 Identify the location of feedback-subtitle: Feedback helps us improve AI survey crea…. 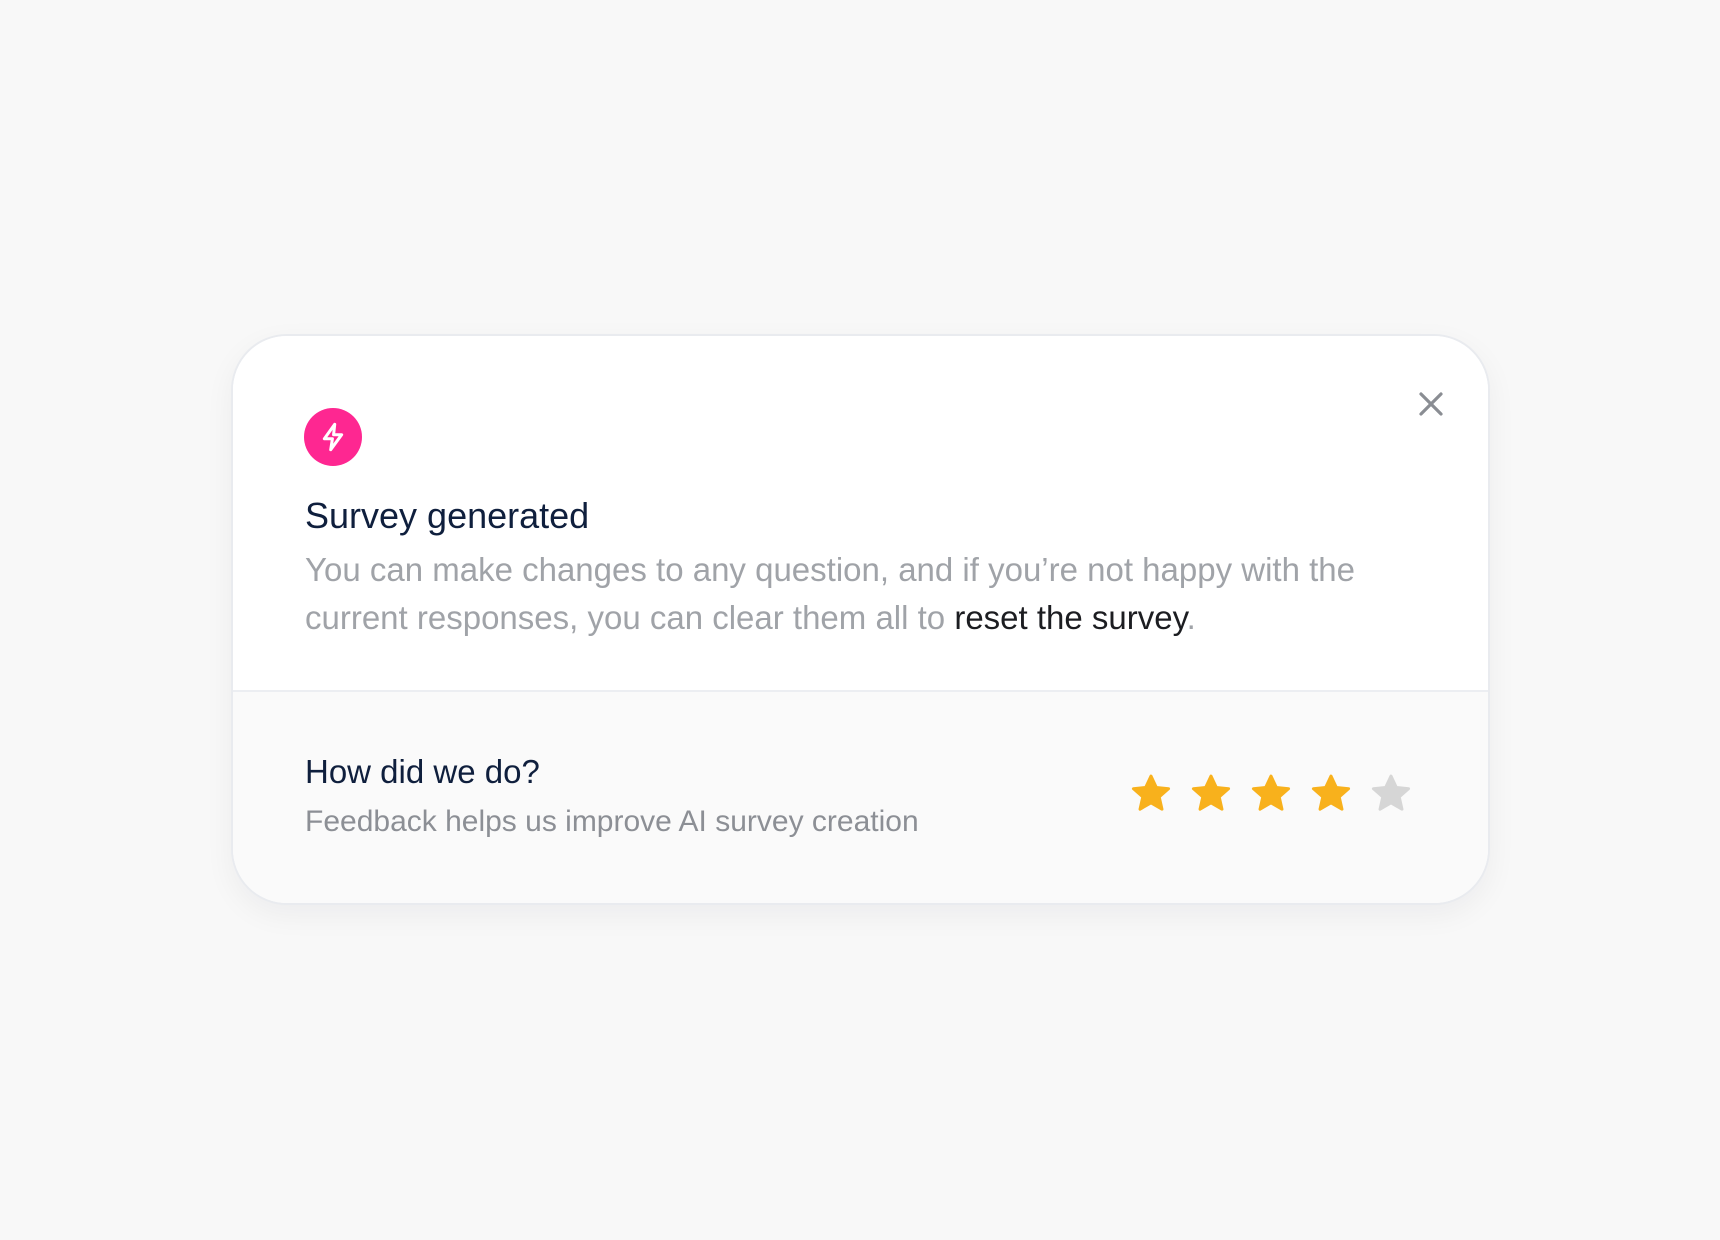
(612, 821).